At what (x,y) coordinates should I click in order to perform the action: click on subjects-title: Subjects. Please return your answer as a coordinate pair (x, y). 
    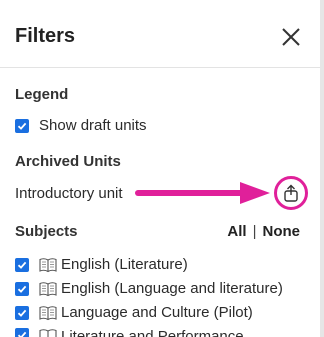
    Looking at the image, I should click on (46, 231).